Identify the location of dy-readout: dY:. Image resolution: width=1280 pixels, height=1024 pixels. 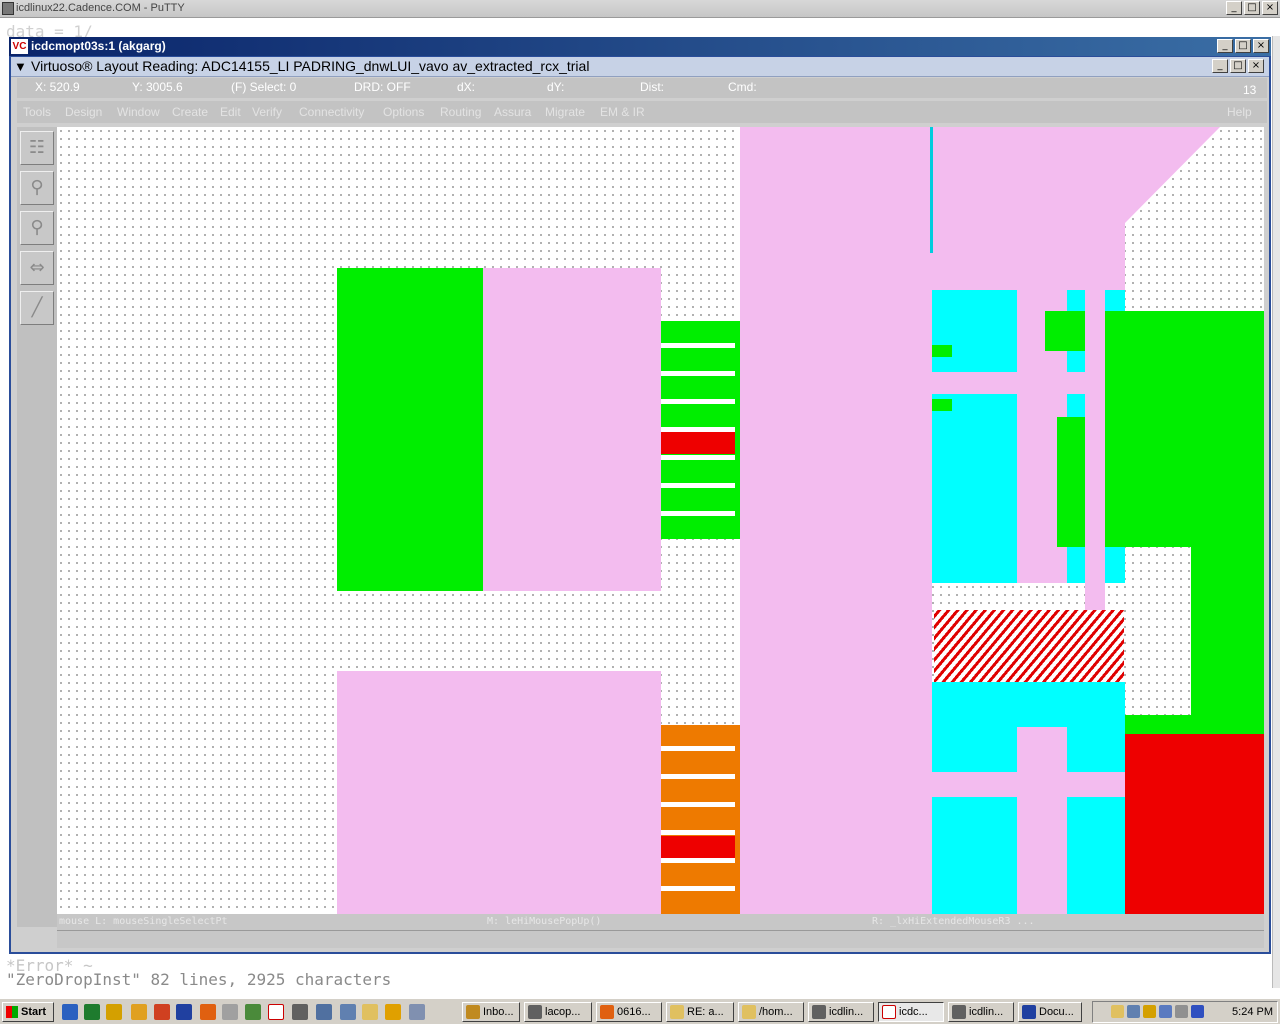
(556, 87).